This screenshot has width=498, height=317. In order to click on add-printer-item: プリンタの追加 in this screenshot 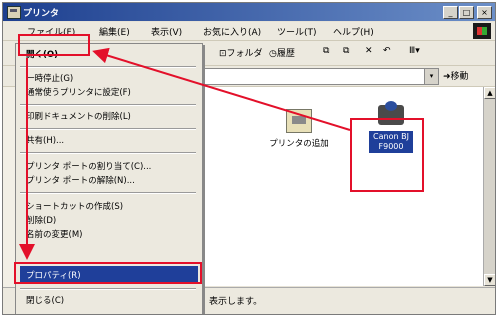, I will do `click(299, 129)`.